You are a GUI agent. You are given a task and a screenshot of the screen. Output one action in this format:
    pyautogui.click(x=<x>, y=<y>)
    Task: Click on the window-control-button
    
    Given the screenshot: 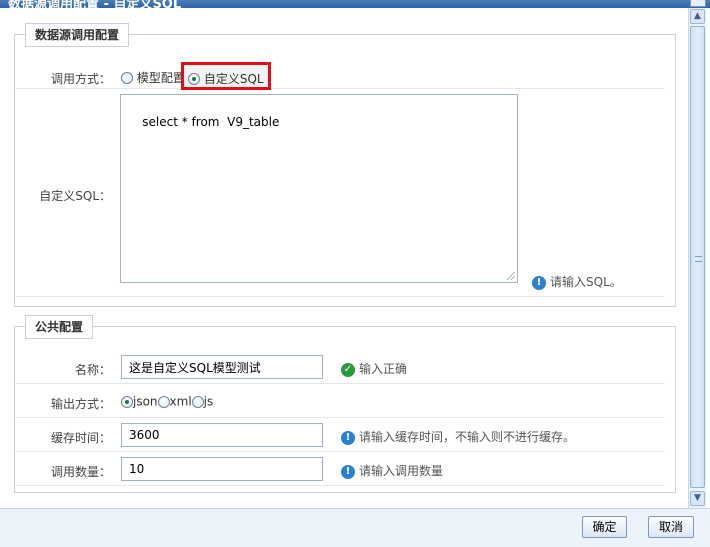 What is the action you would take?
    pyautogui.click(x=698, y=3)
    